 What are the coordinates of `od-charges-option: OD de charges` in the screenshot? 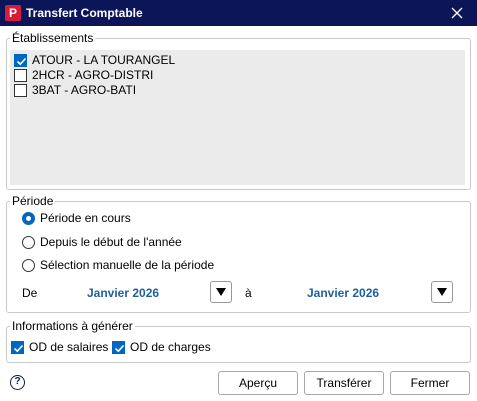 It's located at (161, 347).